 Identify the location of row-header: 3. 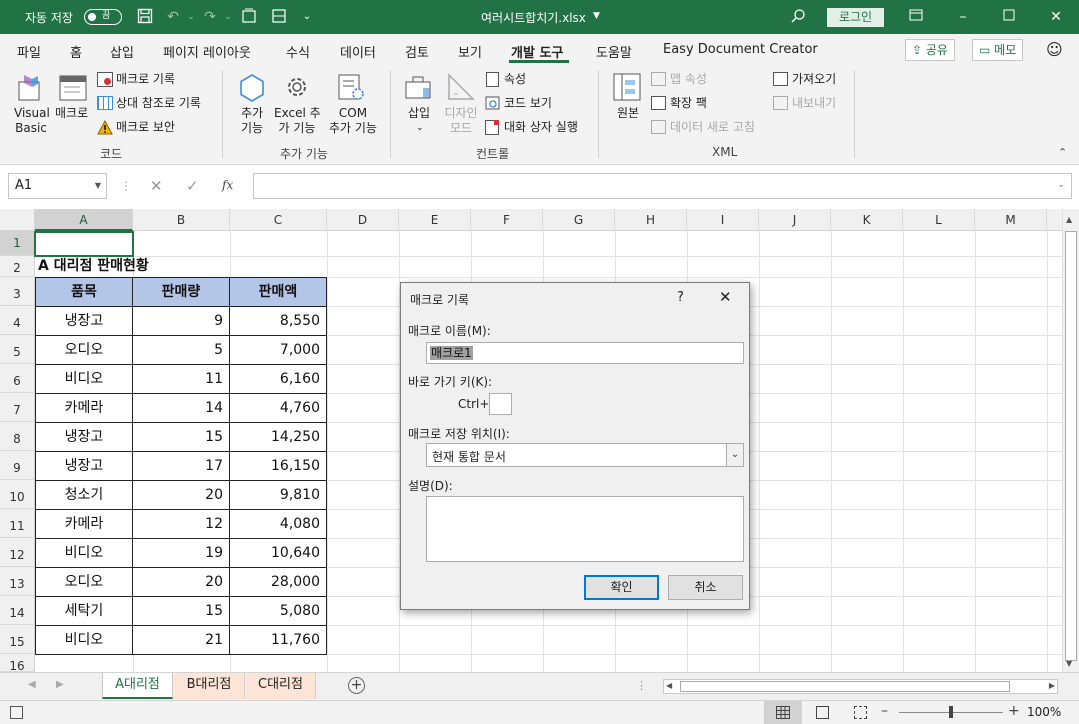
(17, 291).